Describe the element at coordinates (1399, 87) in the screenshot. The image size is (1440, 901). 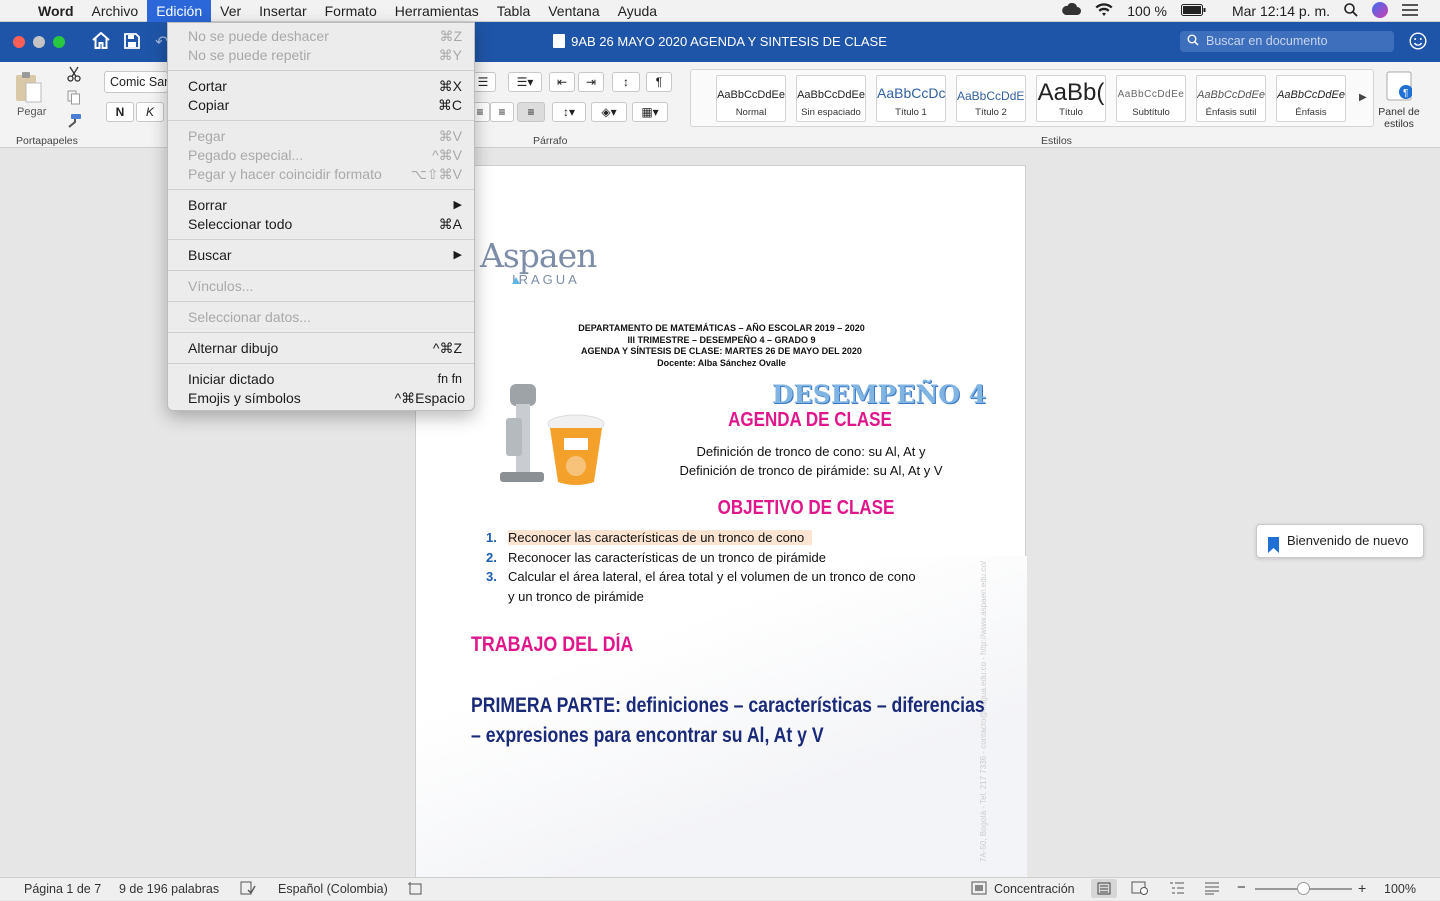
I see `styles-pane-icon: ¶` at that location.